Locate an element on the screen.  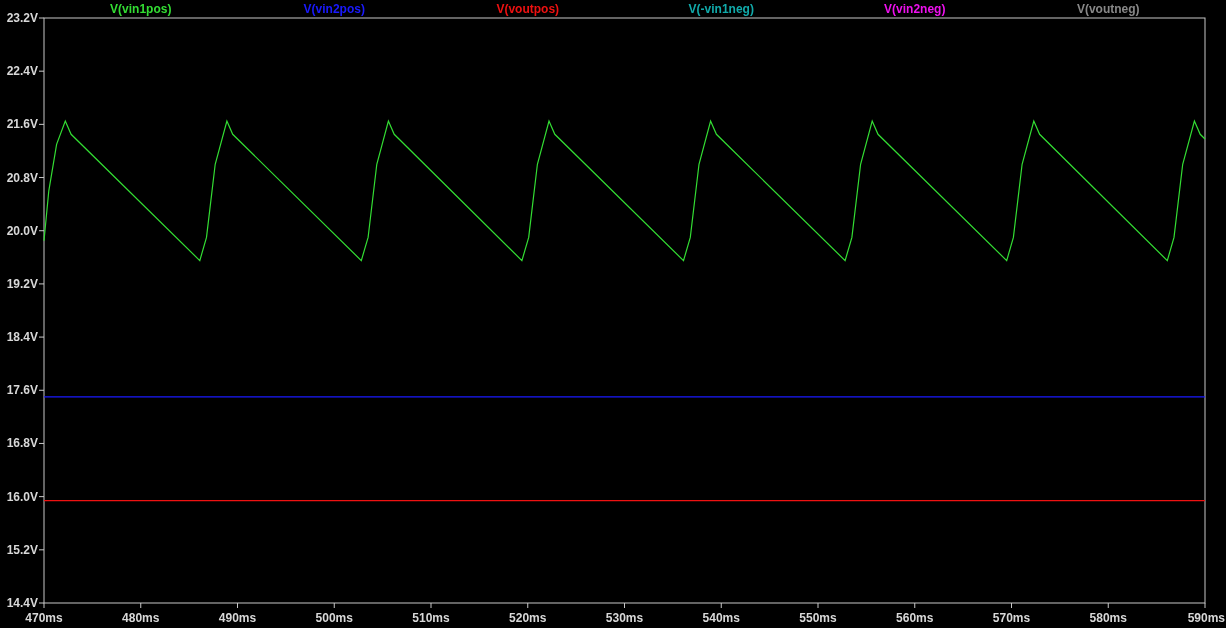
y-tick-label: 23.2V is located at coordinates (22, 18).